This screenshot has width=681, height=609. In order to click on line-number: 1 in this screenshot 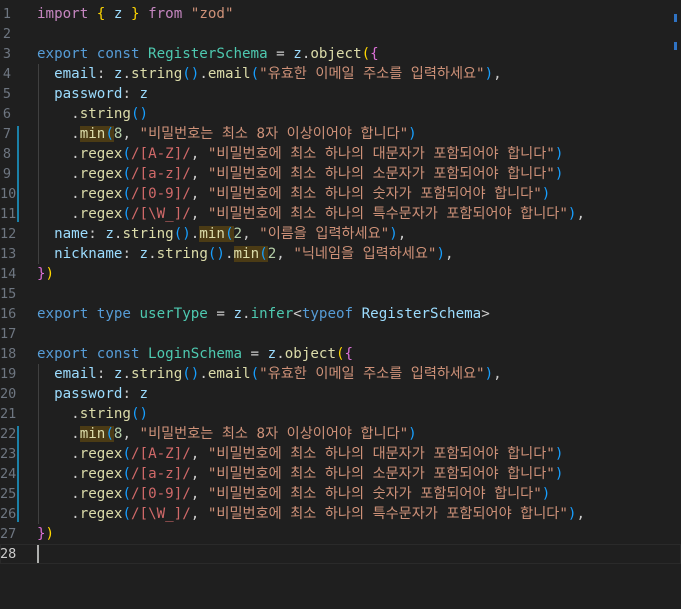, I will do `click(6, 14)`.